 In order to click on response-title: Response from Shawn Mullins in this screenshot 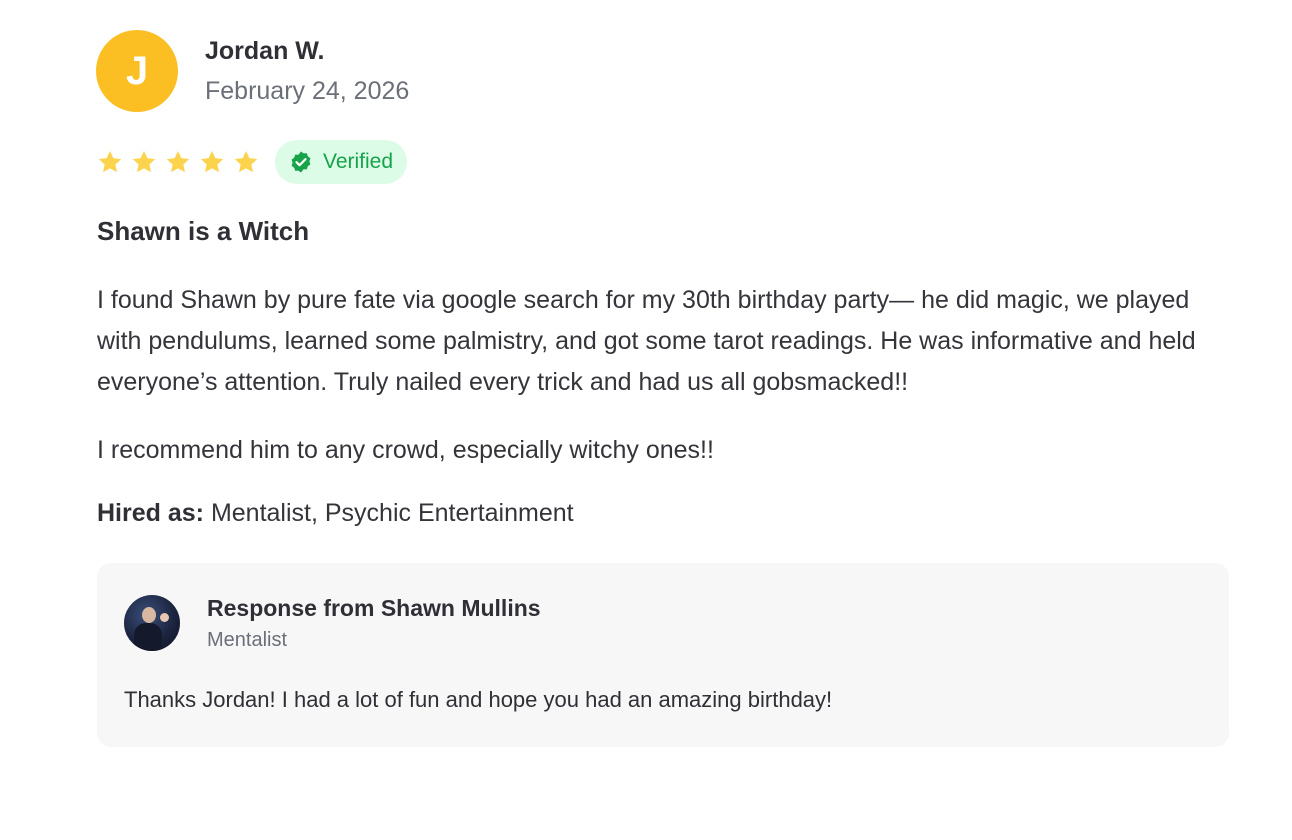, I will do `click(374, 608)`.